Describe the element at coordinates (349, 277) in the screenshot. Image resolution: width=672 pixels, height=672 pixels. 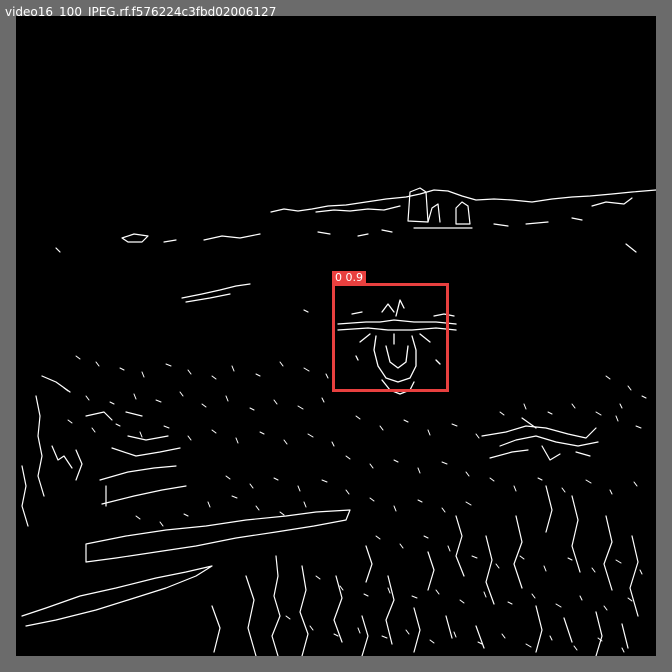
I see `detection-label: 0 0.9` at that location.